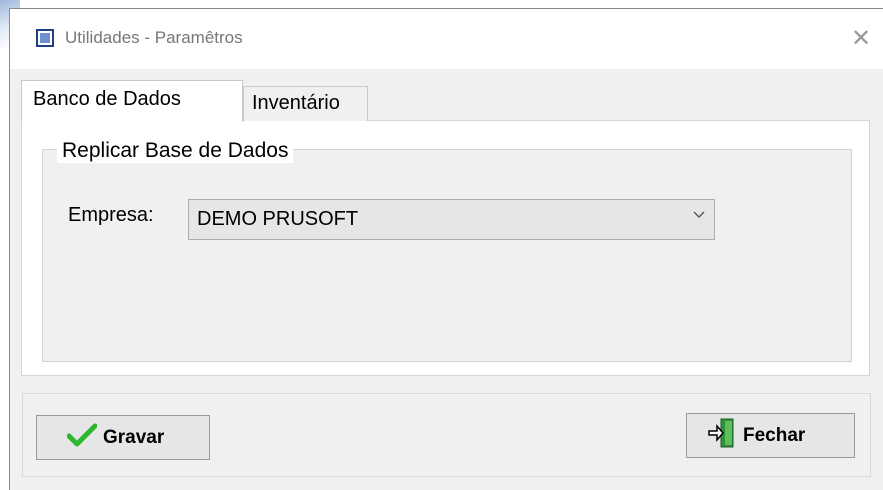 The height and width of the screenshot is (490, 883). I want to click on exit-door-icon, so click(722, 436).